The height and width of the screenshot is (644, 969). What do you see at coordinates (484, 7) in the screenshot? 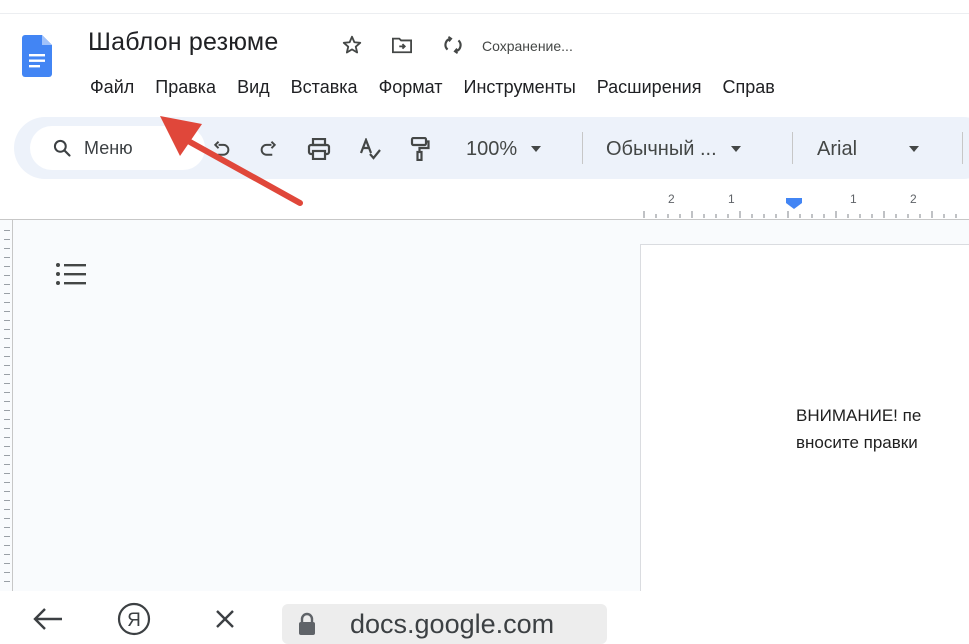
I see `window-top-edge` at bounding box center [484, 7].